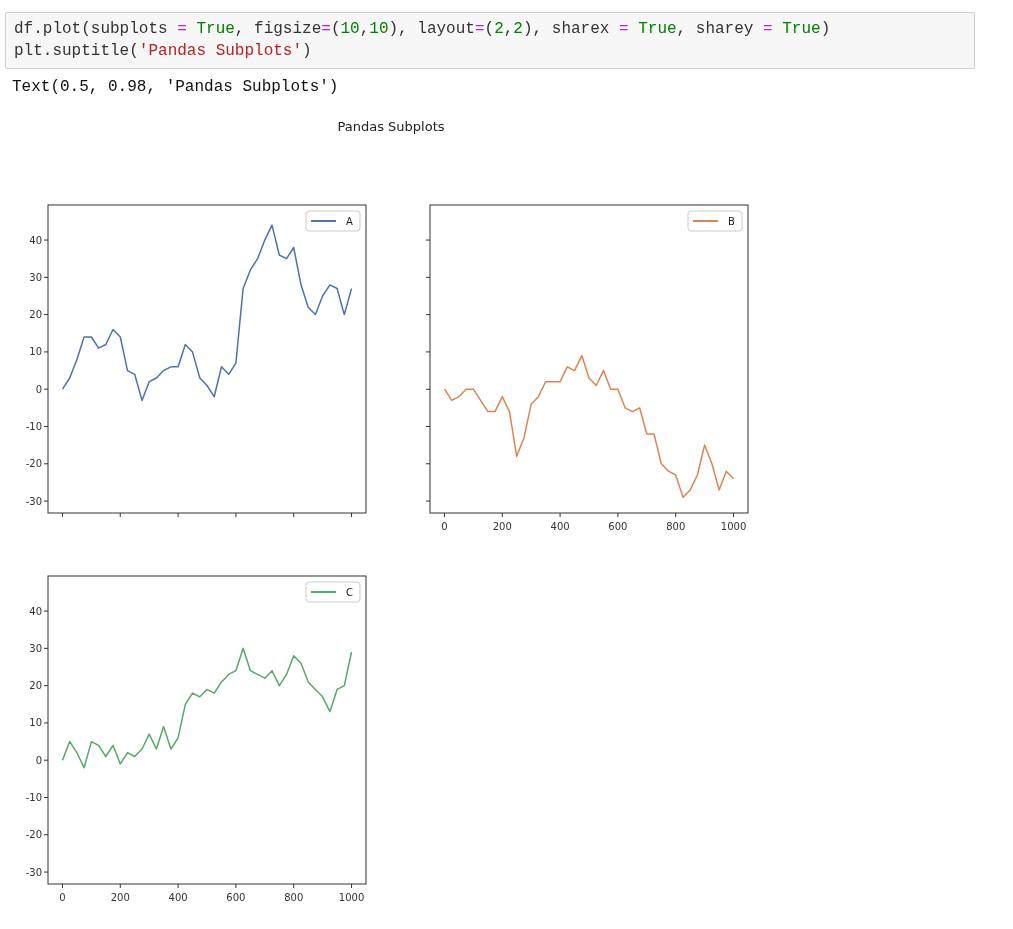 The width and height of the screenshot is (1013, 929). Describe the element at coordinates (391, 126) in the screenshot. I see `figure-title: Pandas Subplots` at that location.